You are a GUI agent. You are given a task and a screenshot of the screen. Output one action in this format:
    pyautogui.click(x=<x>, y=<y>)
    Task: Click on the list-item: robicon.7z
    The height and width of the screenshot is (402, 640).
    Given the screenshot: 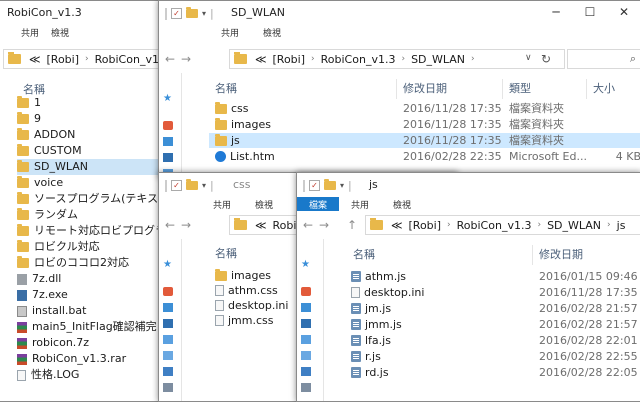 What is the action you would take?
    pyautogui.click(x=92, y=343)
    